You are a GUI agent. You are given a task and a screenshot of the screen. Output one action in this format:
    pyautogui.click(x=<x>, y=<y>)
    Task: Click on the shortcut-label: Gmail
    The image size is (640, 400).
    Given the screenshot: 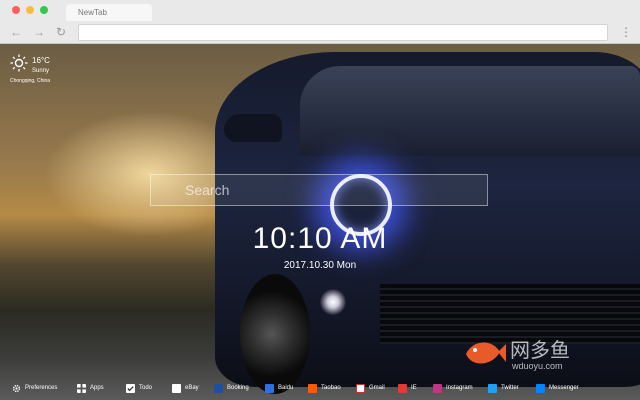 What is the action you would take?
    pyautogui.click(x=377, y=388)
    